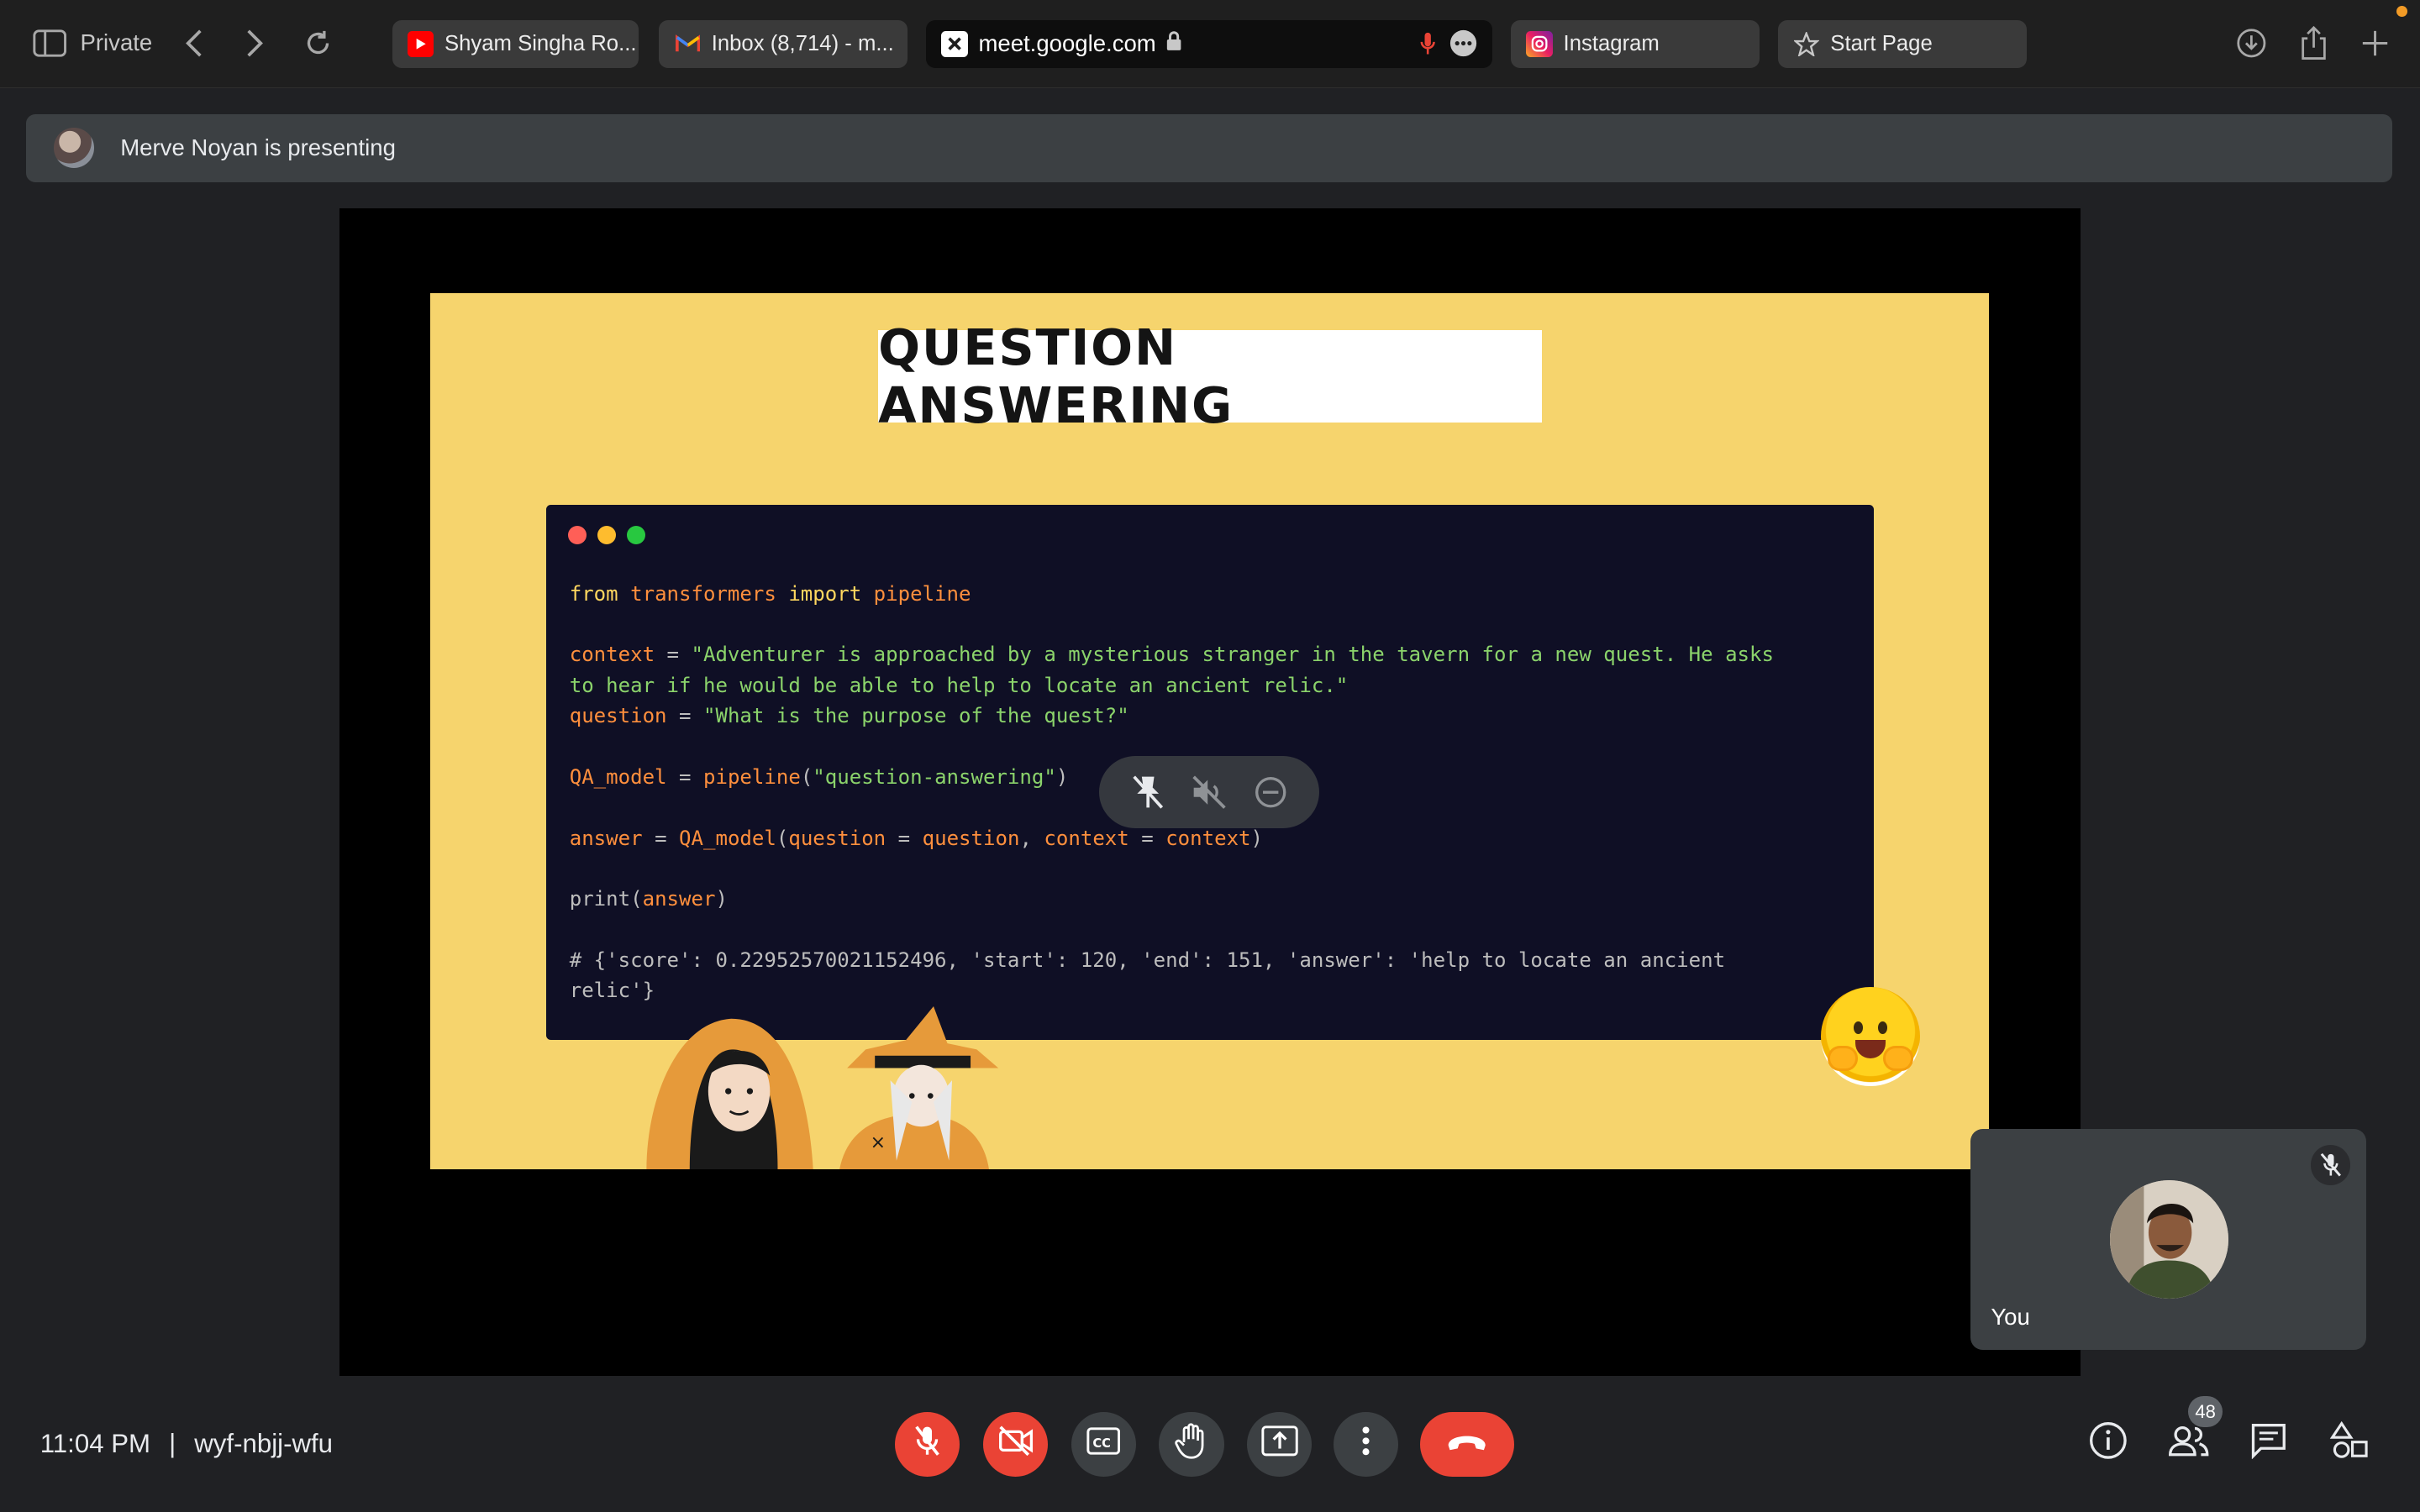 The height and width of the screenshot is (1512, 2420). Describe the element at coordinates (2252, 42) in the screenshot. I see `downloads-icon` at that location.